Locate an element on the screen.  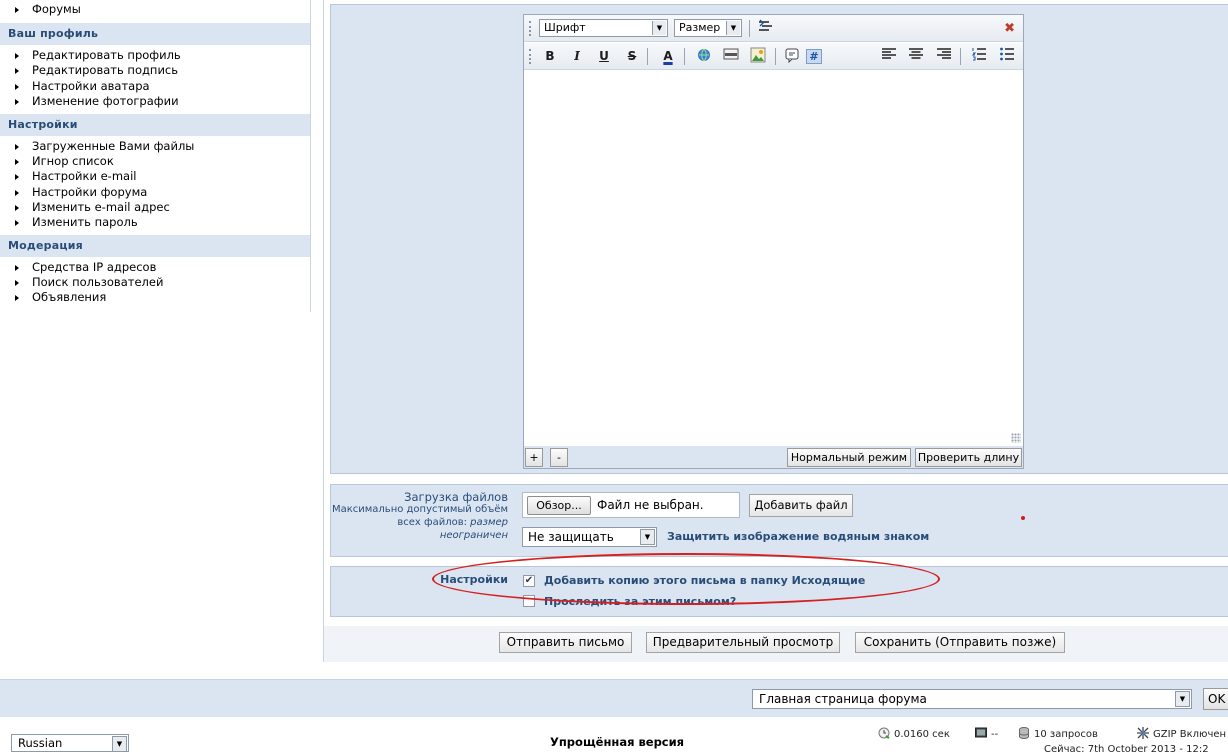
text-color-icon: A is located at coordinates (668, 56).